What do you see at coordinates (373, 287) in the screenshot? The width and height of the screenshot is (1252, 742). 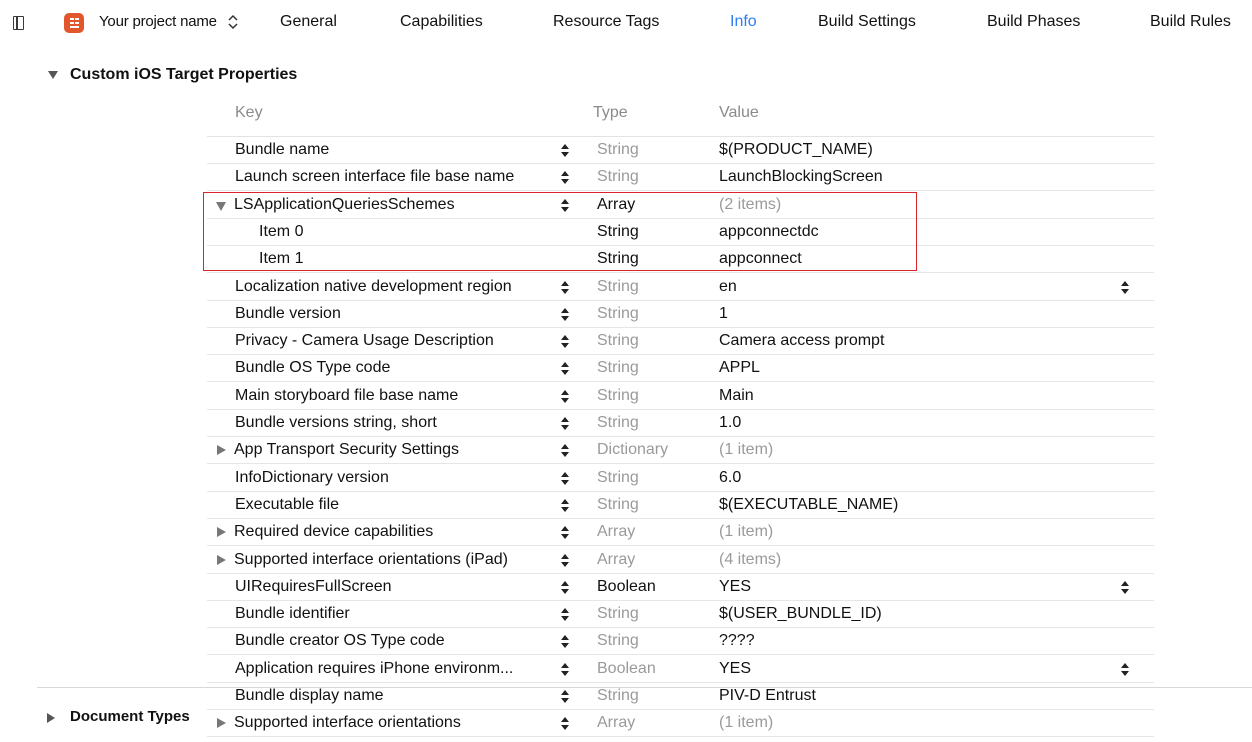 I see `row-key: Localization native development region` at bounding box center [373, 287].